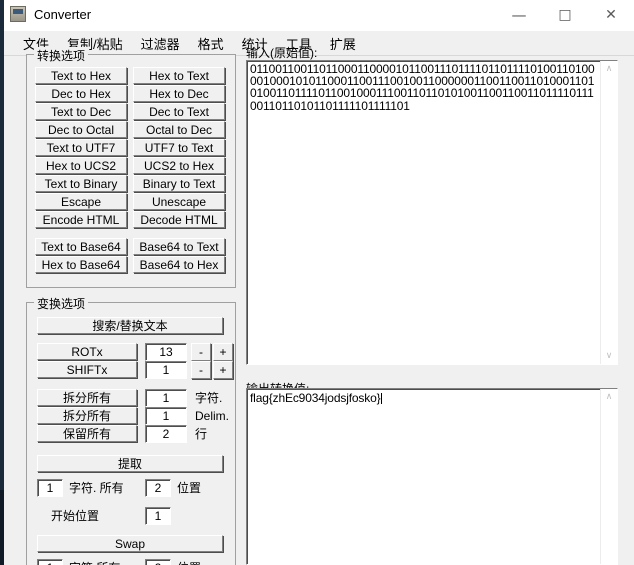 This screenshot has height=565, width=634. I want to click on binary-to-text-button: Binary to Text, so click(179, 183).